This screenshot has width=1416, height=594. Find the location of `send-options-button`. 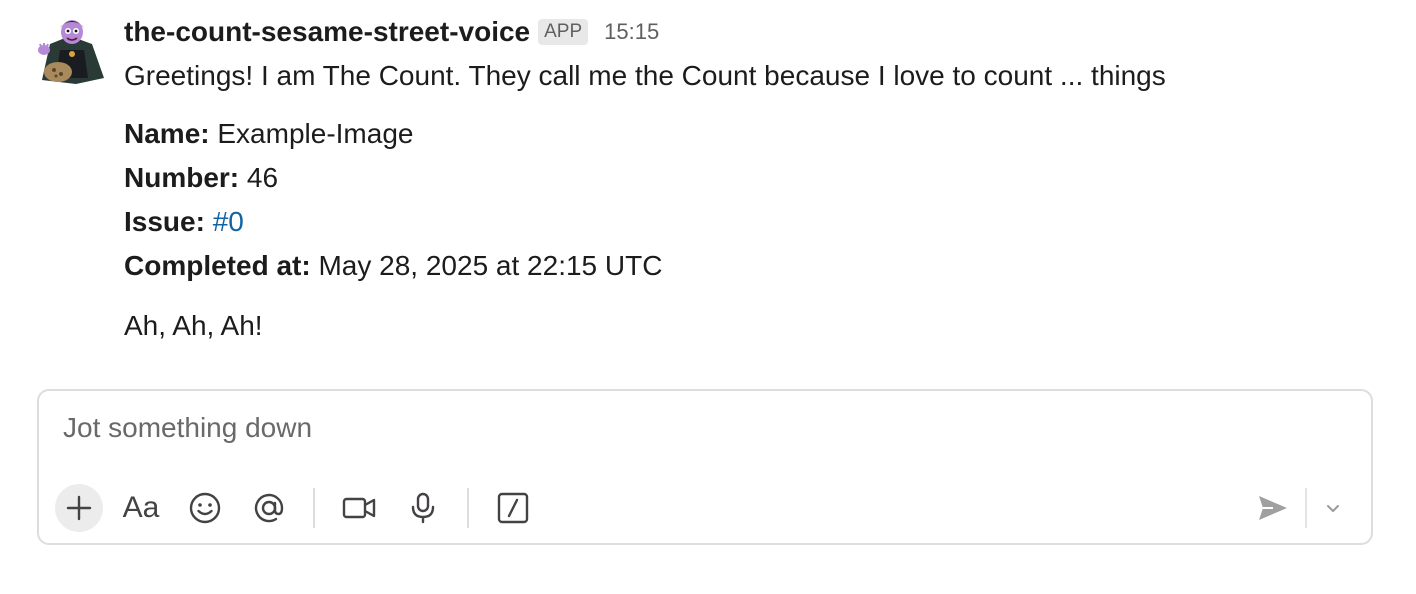

send-options-button is located at coordinates (1333, 508).